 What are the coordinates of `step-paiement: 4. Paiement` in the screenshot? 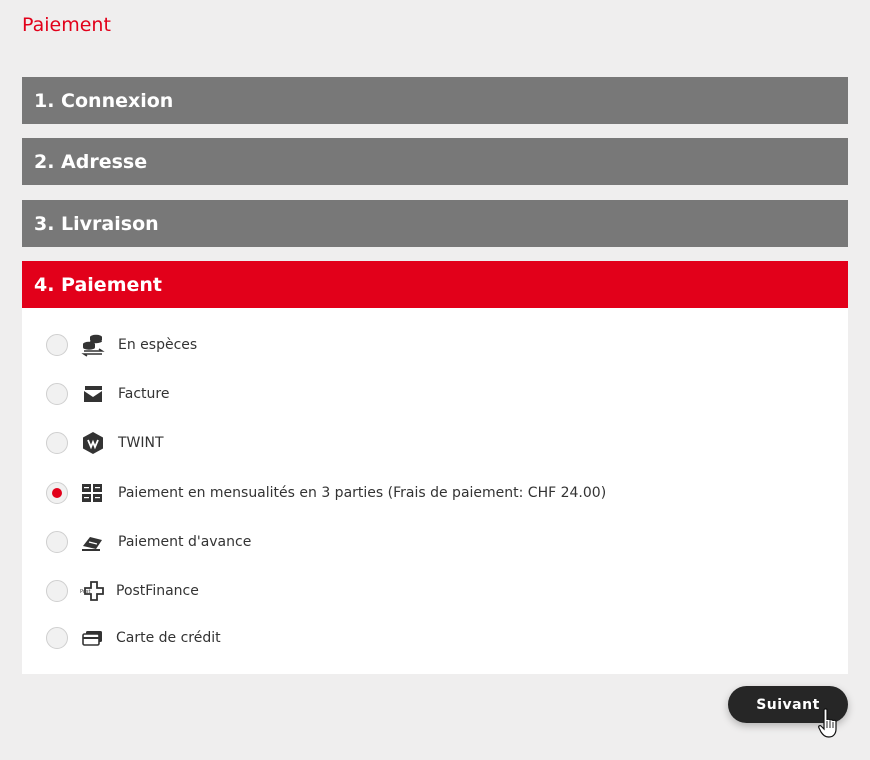 It's located at (435, 284).